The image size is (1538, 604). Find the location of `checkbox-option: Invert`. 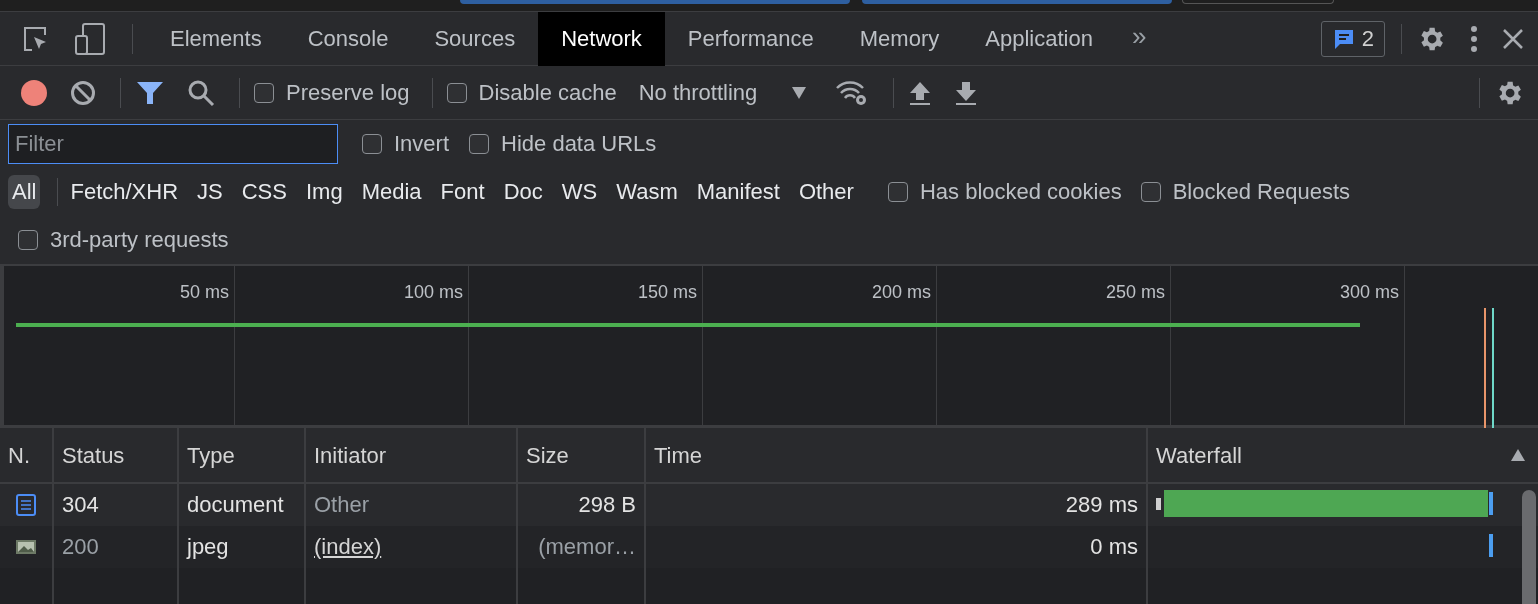

checkbox-option: Invert is located at coordinates (406, 144).